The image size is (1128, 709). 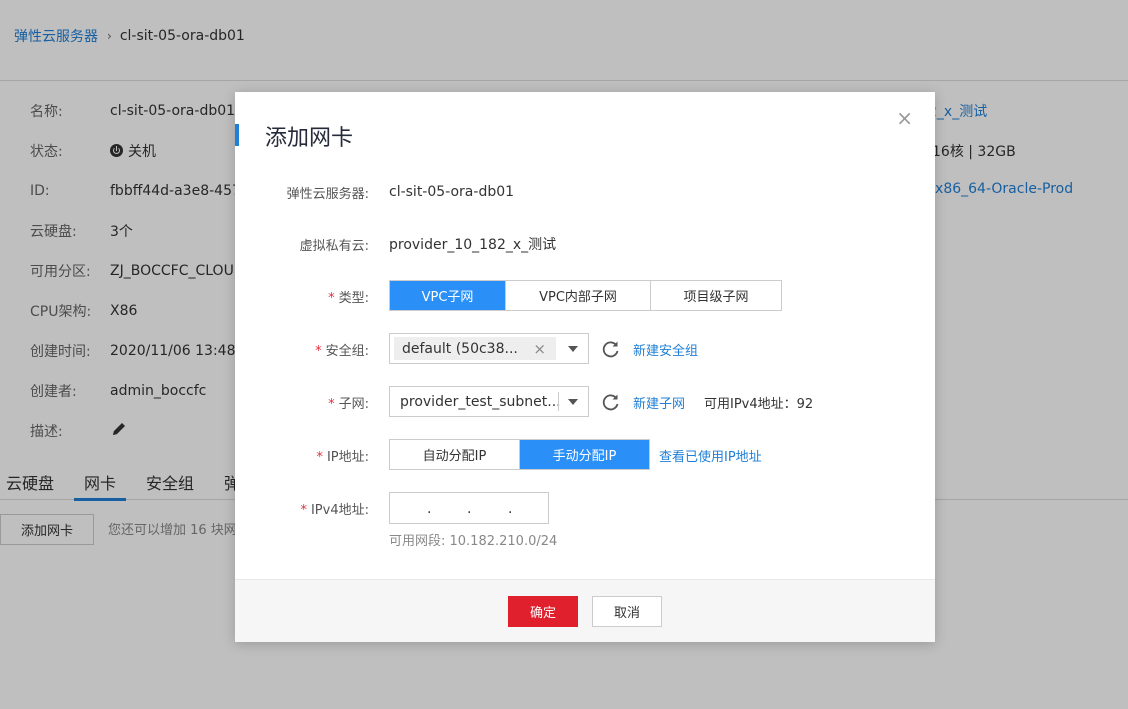 I want to click on type-option-vpc-internal-subnet: VPC内部子网, so click(x=578, y=295).